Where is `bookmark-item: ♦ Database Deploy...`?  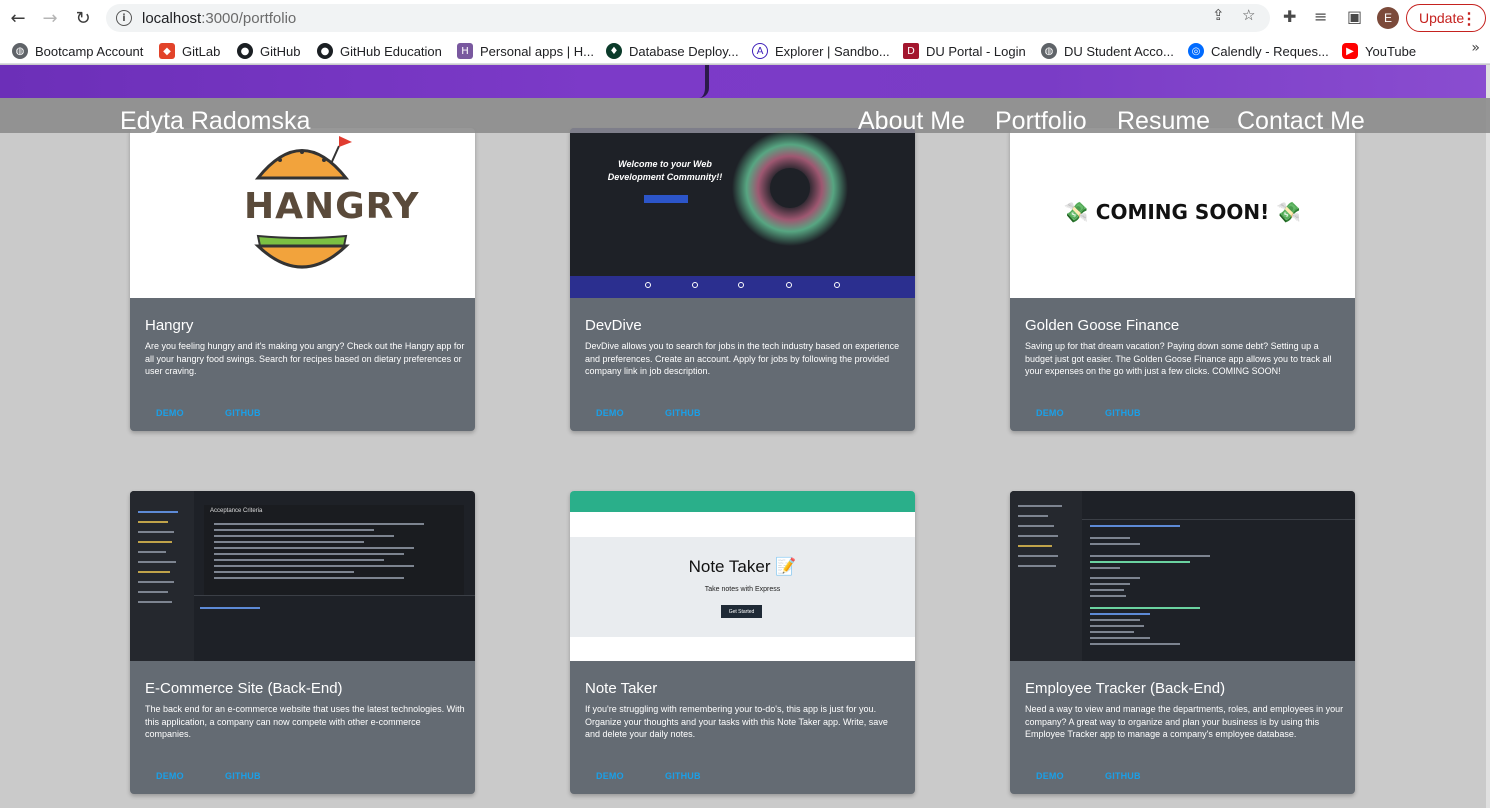 bookmark-item: ♦ Database Deploy... is located at coordinates (672, 51).